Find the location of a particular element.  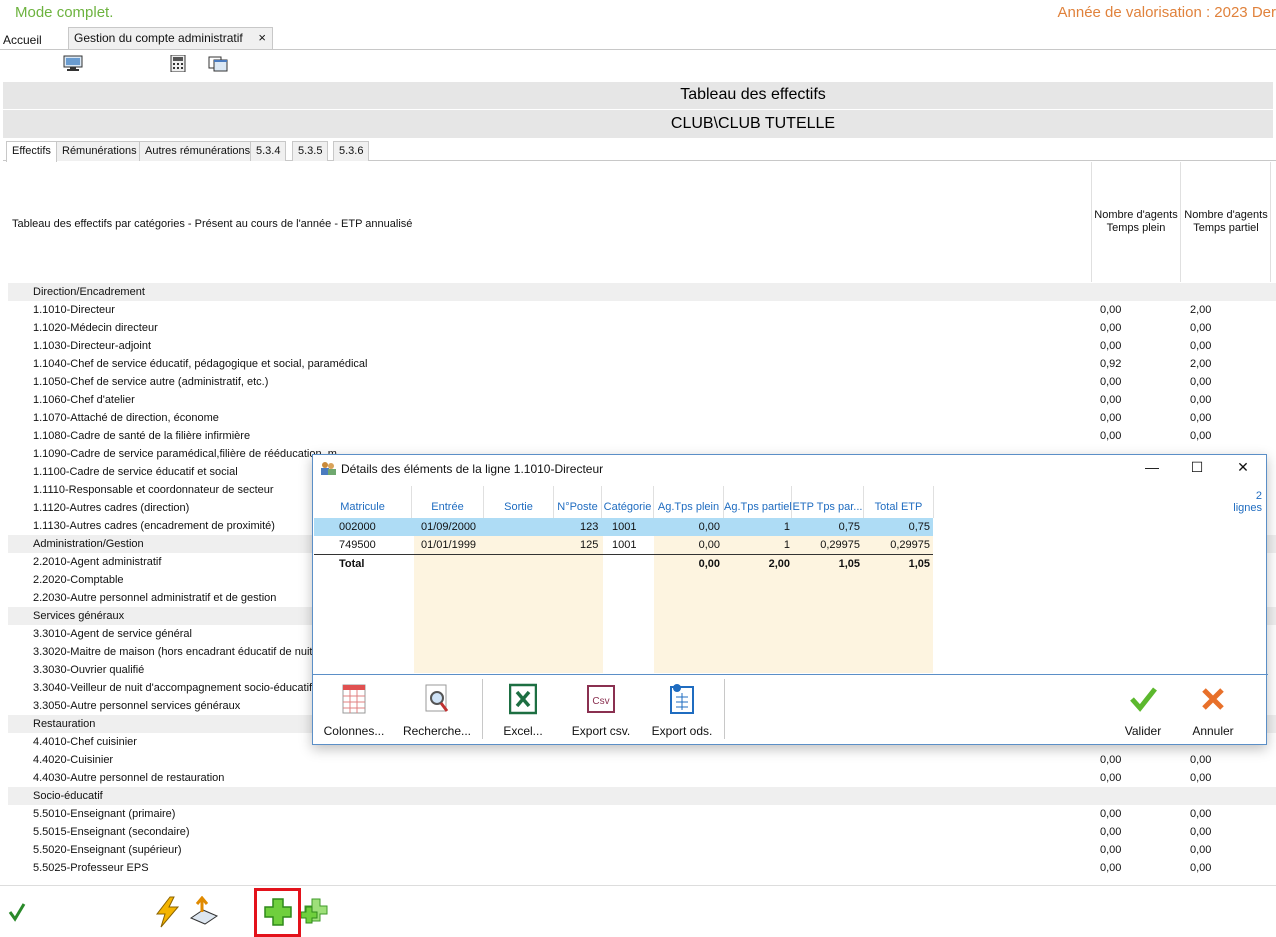

tab-5-3-4: 5.3.4 is located at coordinates (268, 151).